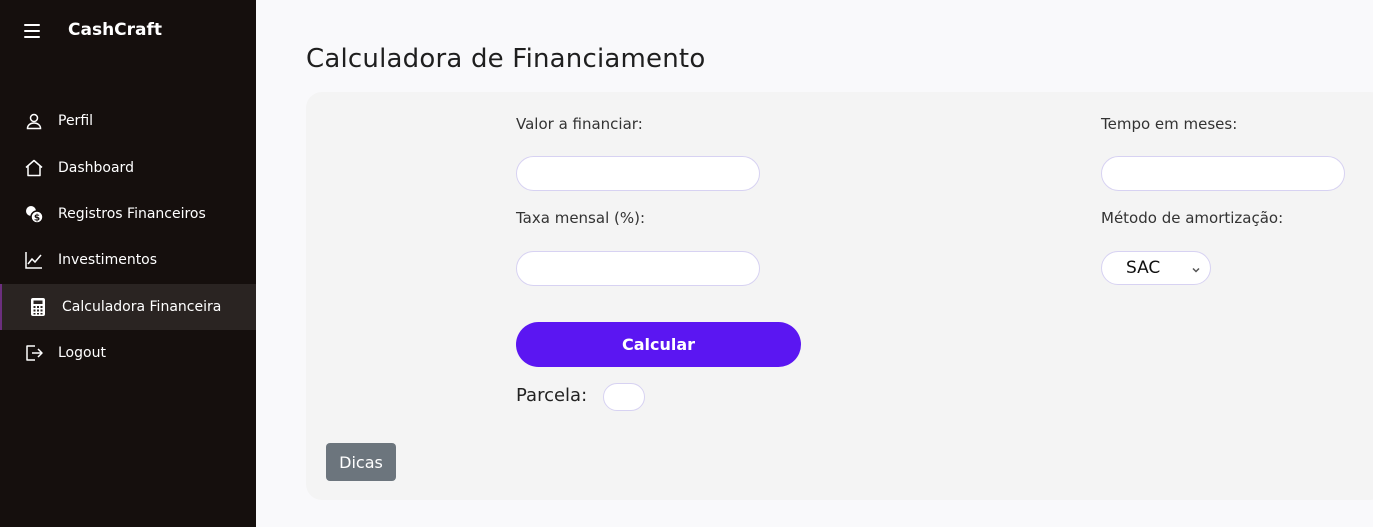 The width and height of the screenshot is (1373, 527). Describe the element at coordinates (1143, 268) in the screenshot. I see `select-value: SAC` at that location.